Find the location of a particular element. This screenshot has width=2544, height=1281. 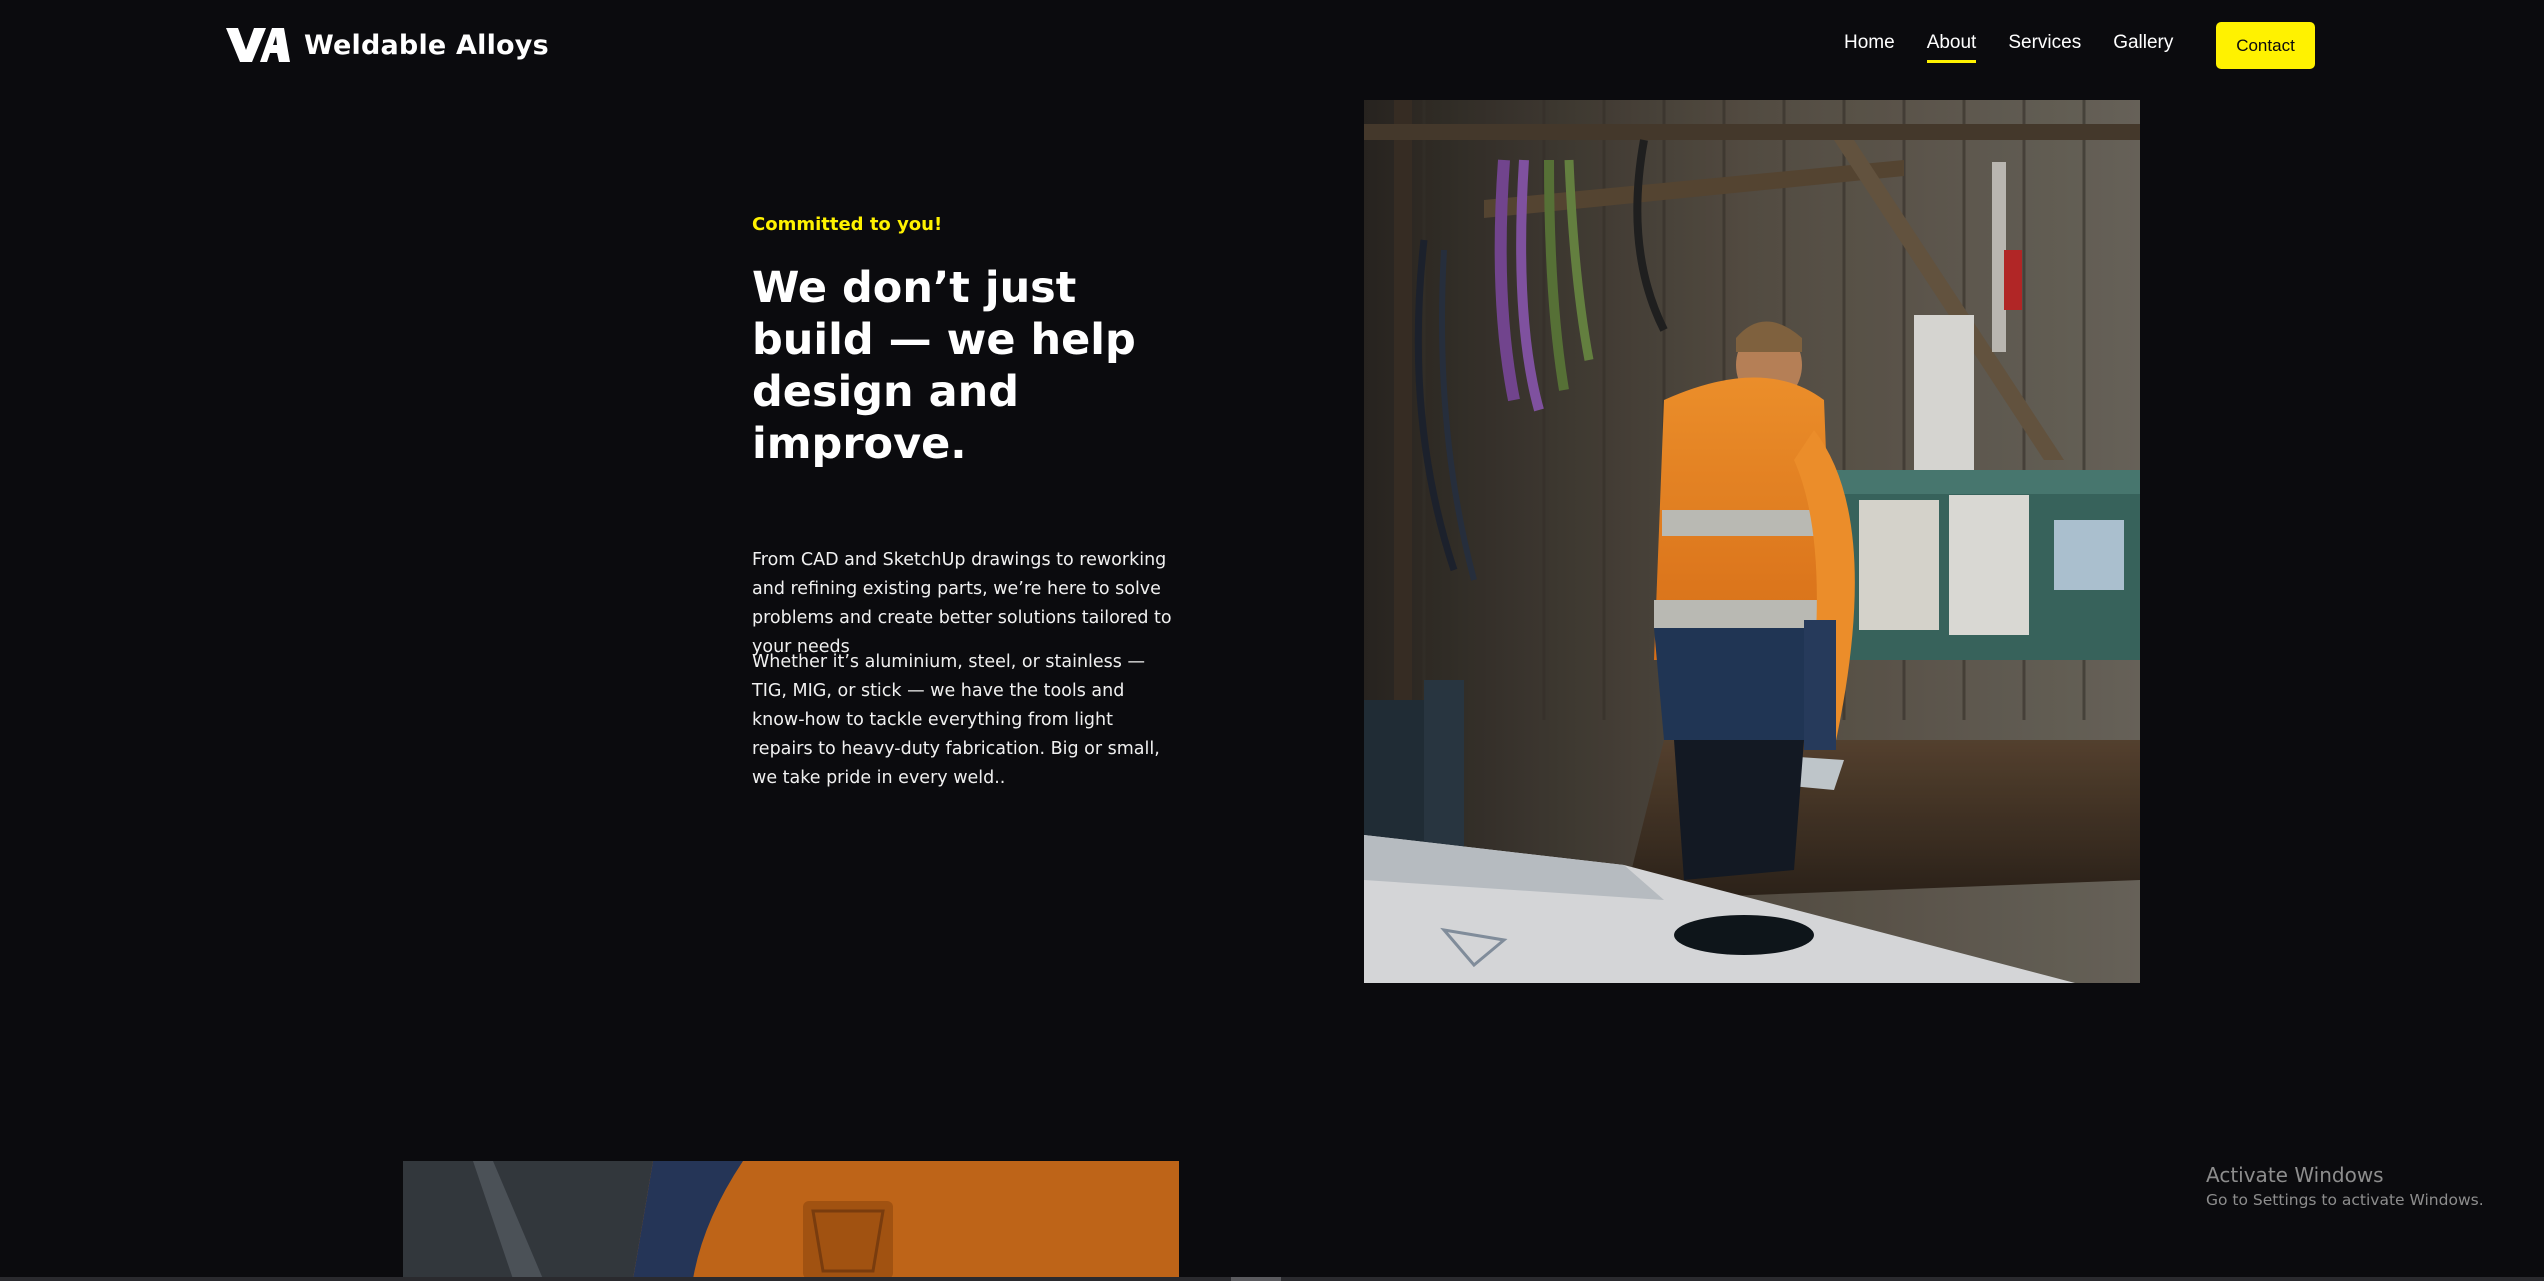

nav-services: Services is located at coordinates (2044, 47).